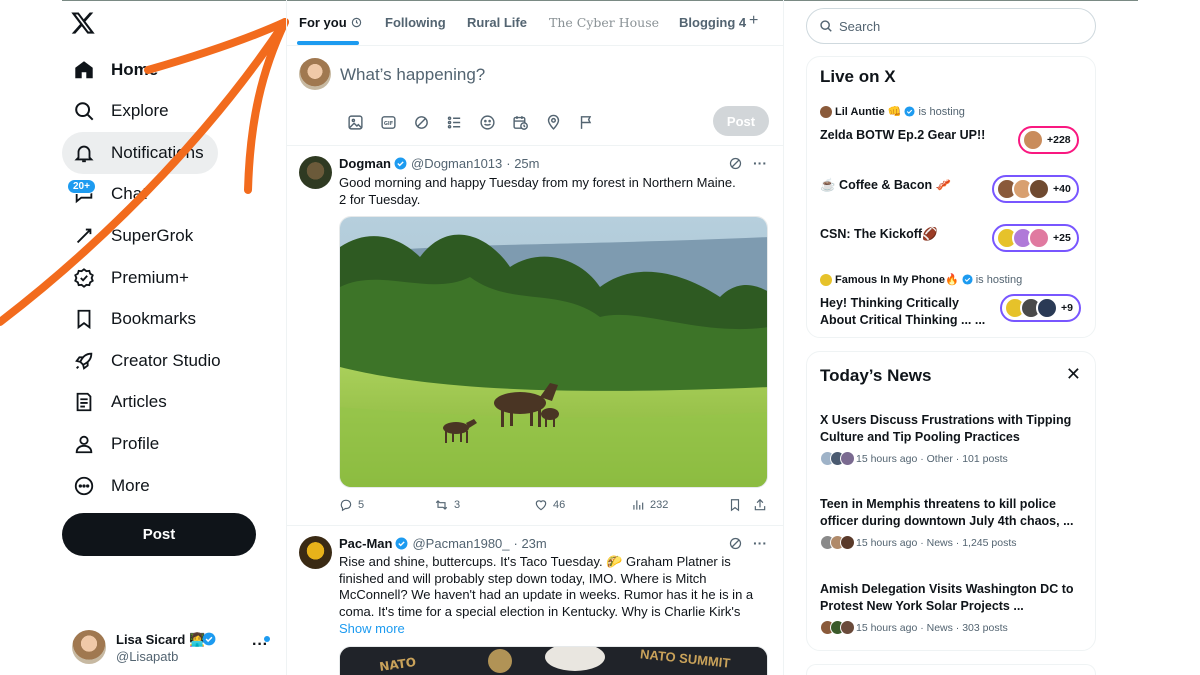  What do you see at coordinates (161, 639) in the screenshot?
I see `account-name: Lisa Sicard 👩‍💻` at bounding box center [161, 639].